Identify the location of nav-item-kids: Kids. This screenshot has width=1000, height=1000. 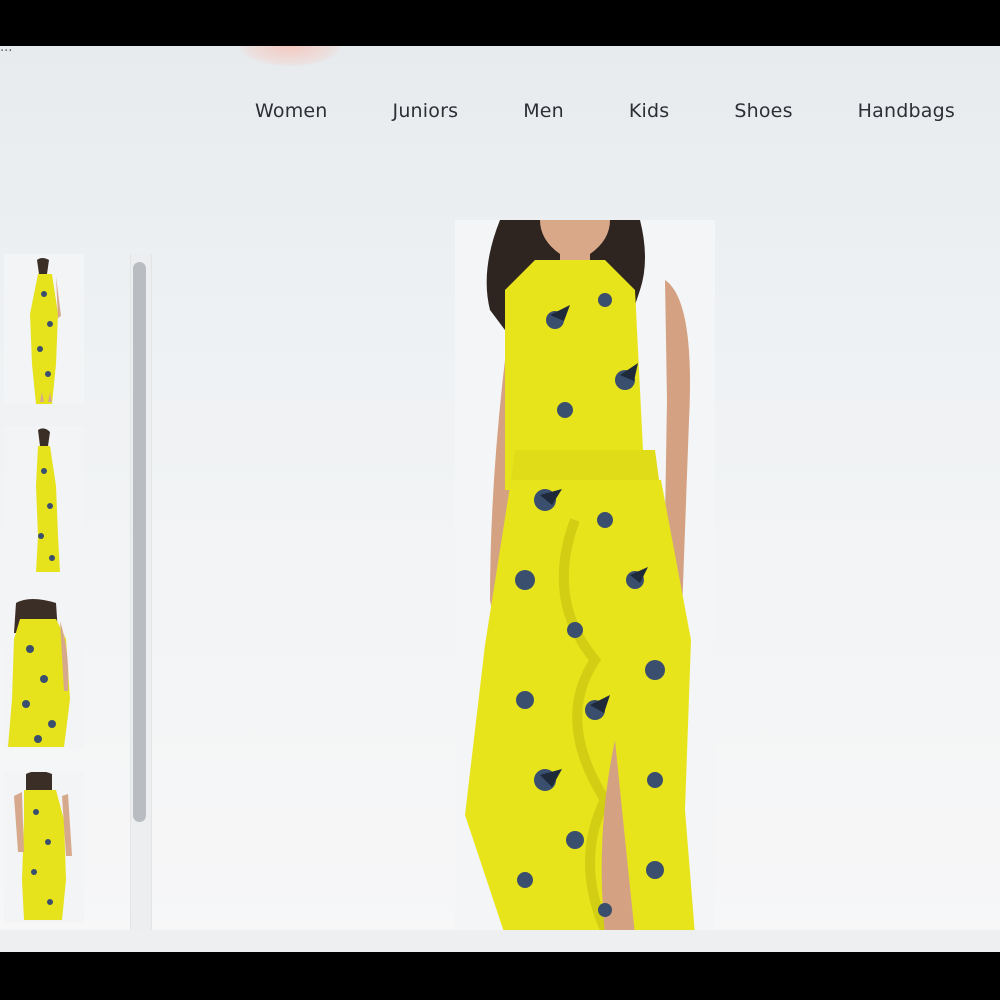
(649, 111).